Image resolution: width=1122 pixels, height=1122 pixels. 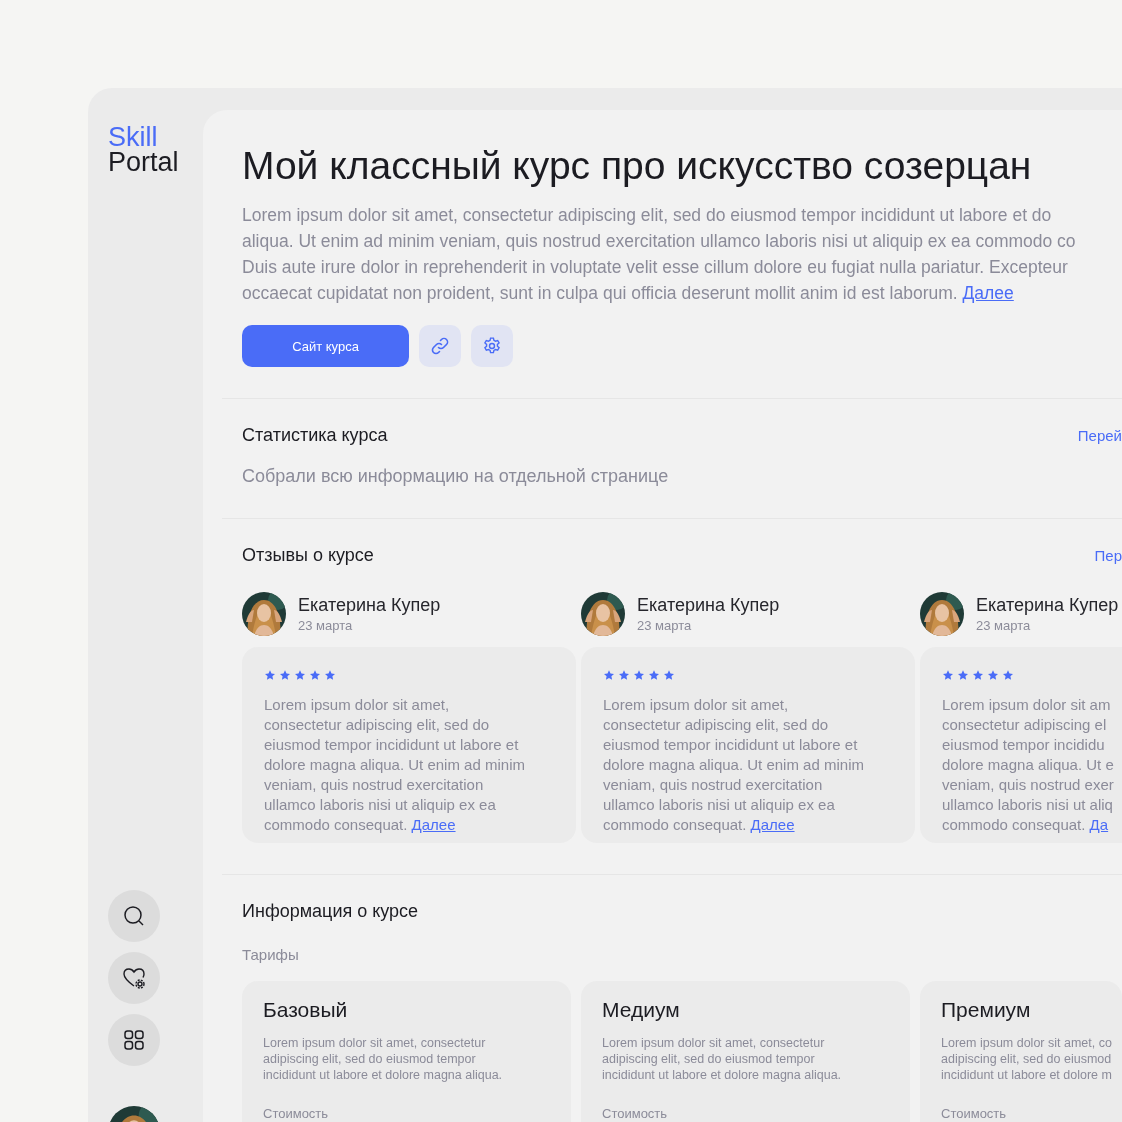 What do you see at coordinates (325, 346) in the screenshot?
I see `course-site-button: Сайт курса` at bounding box center [325, 346].